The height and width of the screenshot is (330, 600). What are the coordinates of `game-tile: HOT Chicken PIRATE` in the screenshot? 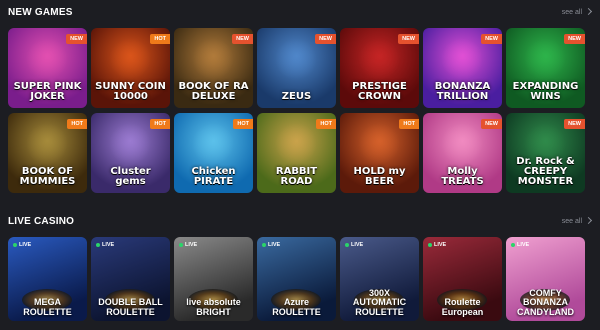 It's located at (213, 153).